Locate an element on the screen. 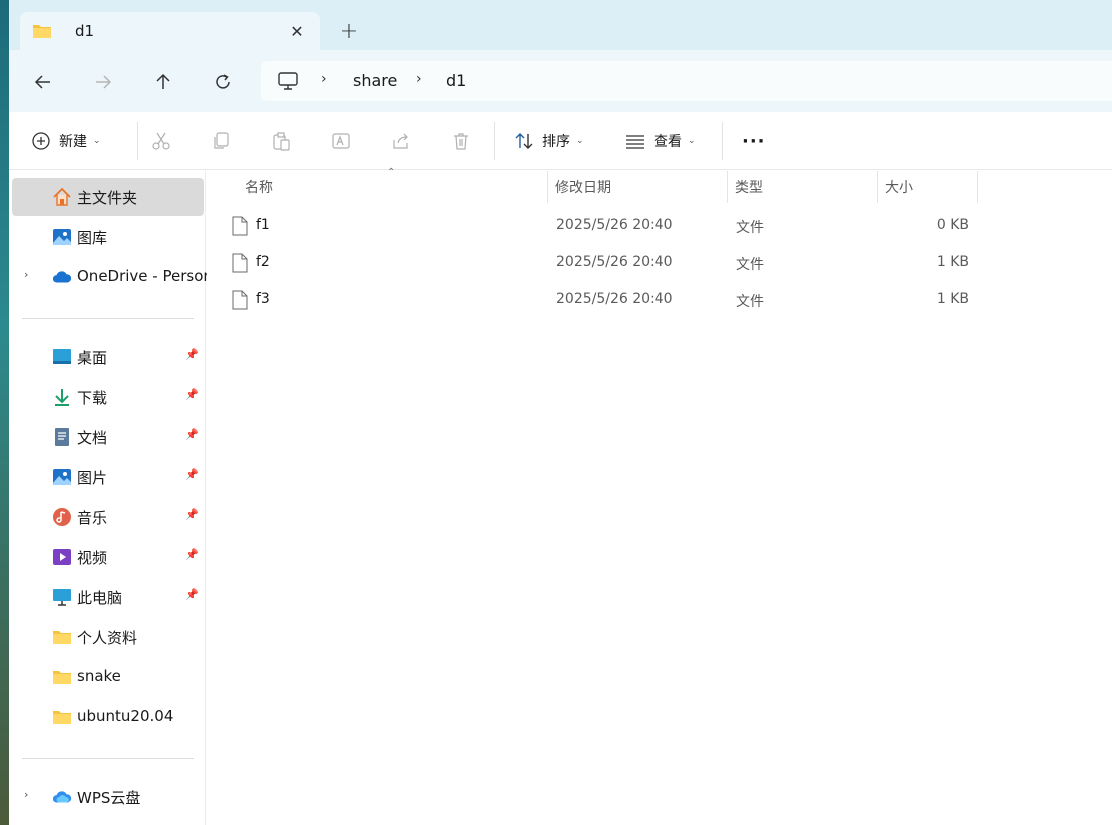 The image size is (1112, 825). column-header-date: 修改日期 is located at coordinates (583, 187).